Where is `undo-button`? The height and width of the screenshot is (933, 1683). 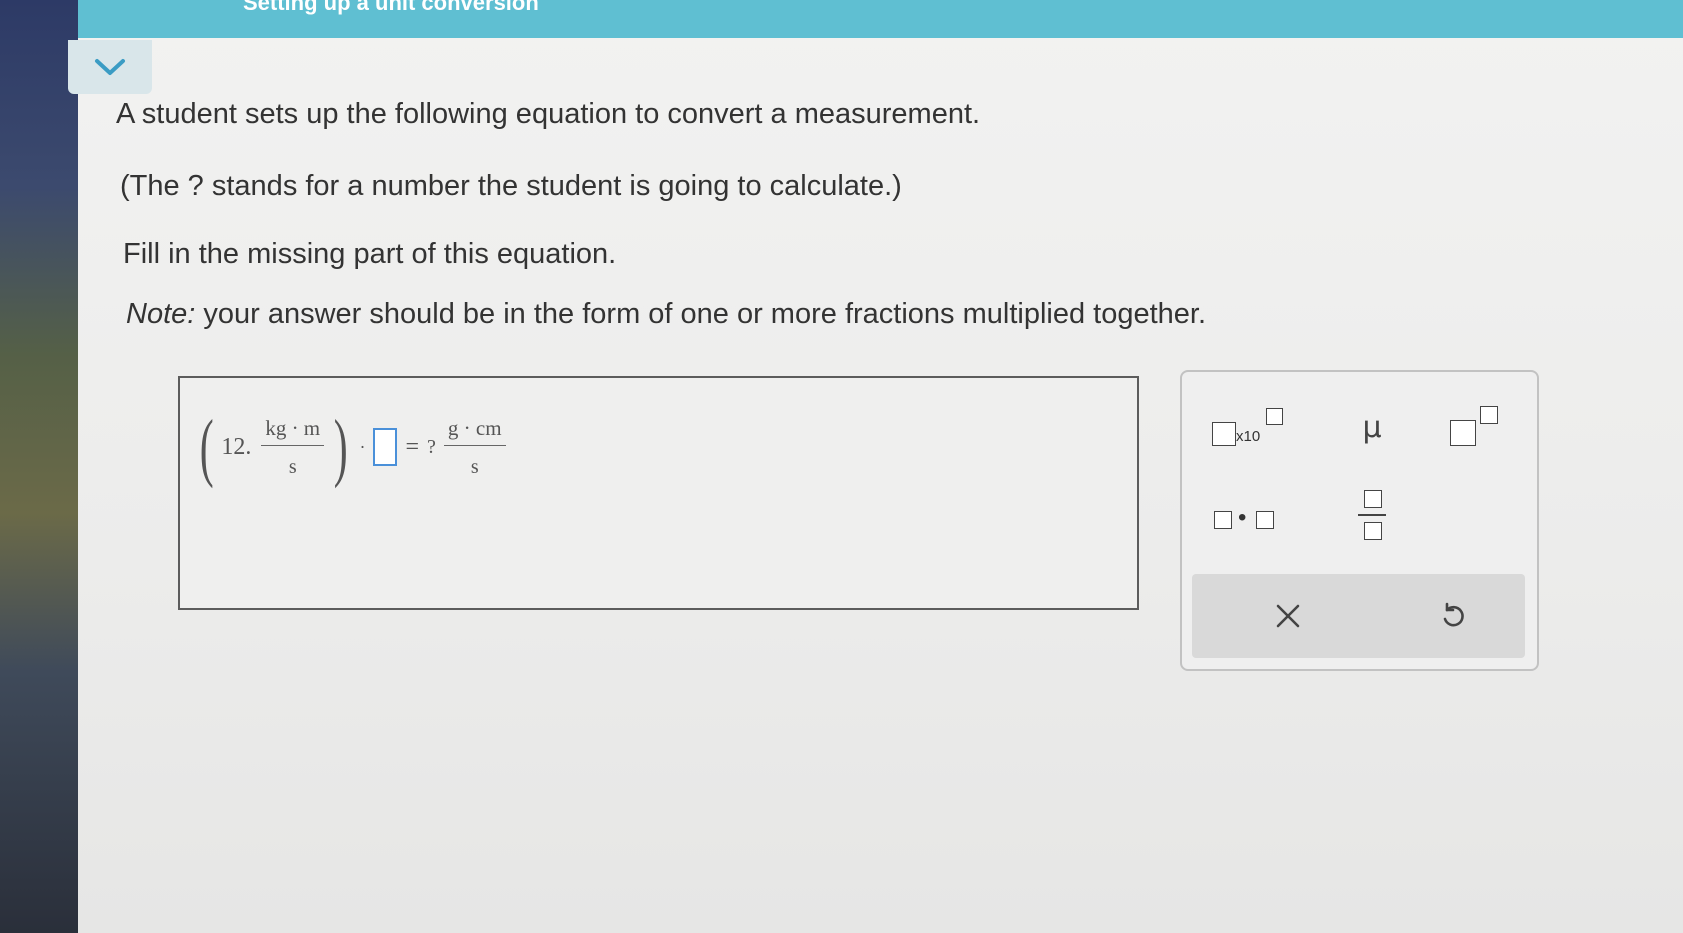
undo-button is located at coordinates (1453, 616).